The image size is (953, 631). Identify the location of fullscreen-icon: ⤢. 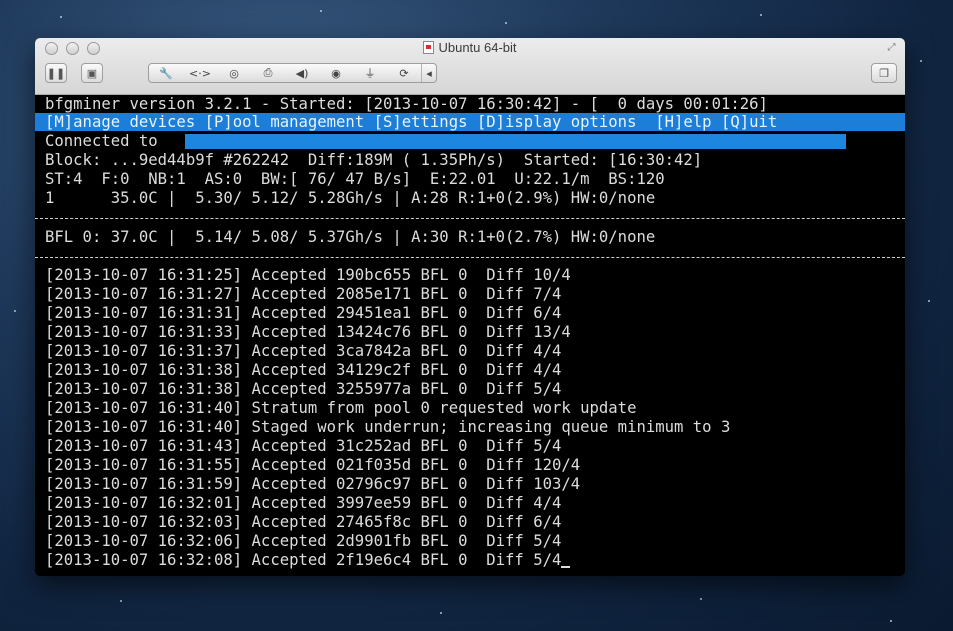
(891, 47).